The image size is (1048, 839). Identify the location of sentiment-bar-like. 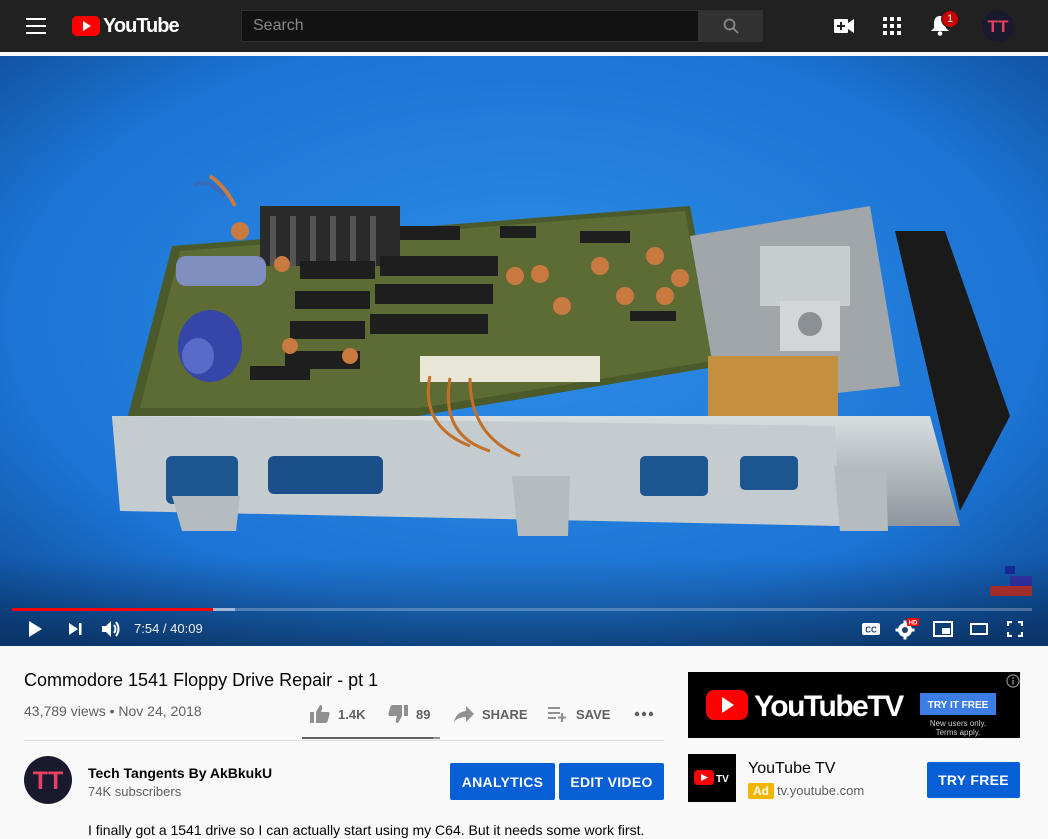
(367, 738).